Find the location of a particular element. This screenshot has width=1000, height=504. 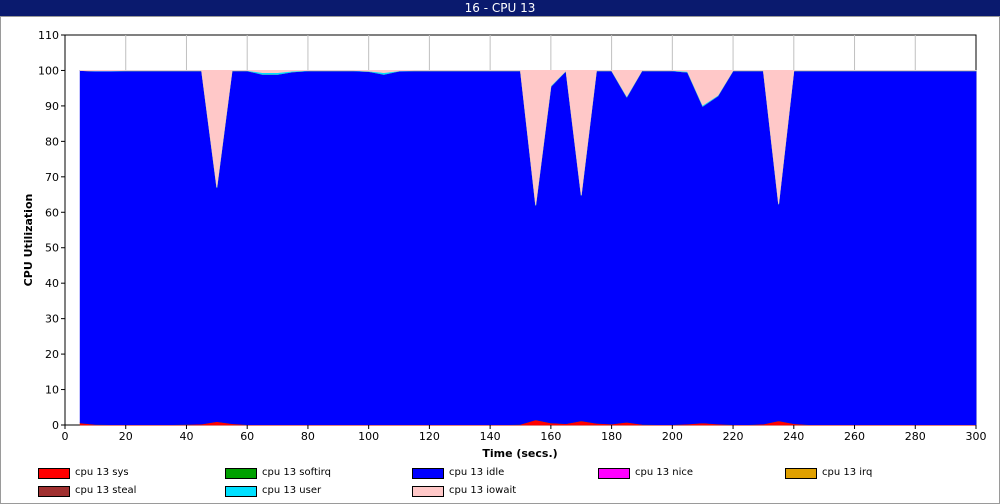

y-tick-label: 90 is located at coordinates (52, 106).